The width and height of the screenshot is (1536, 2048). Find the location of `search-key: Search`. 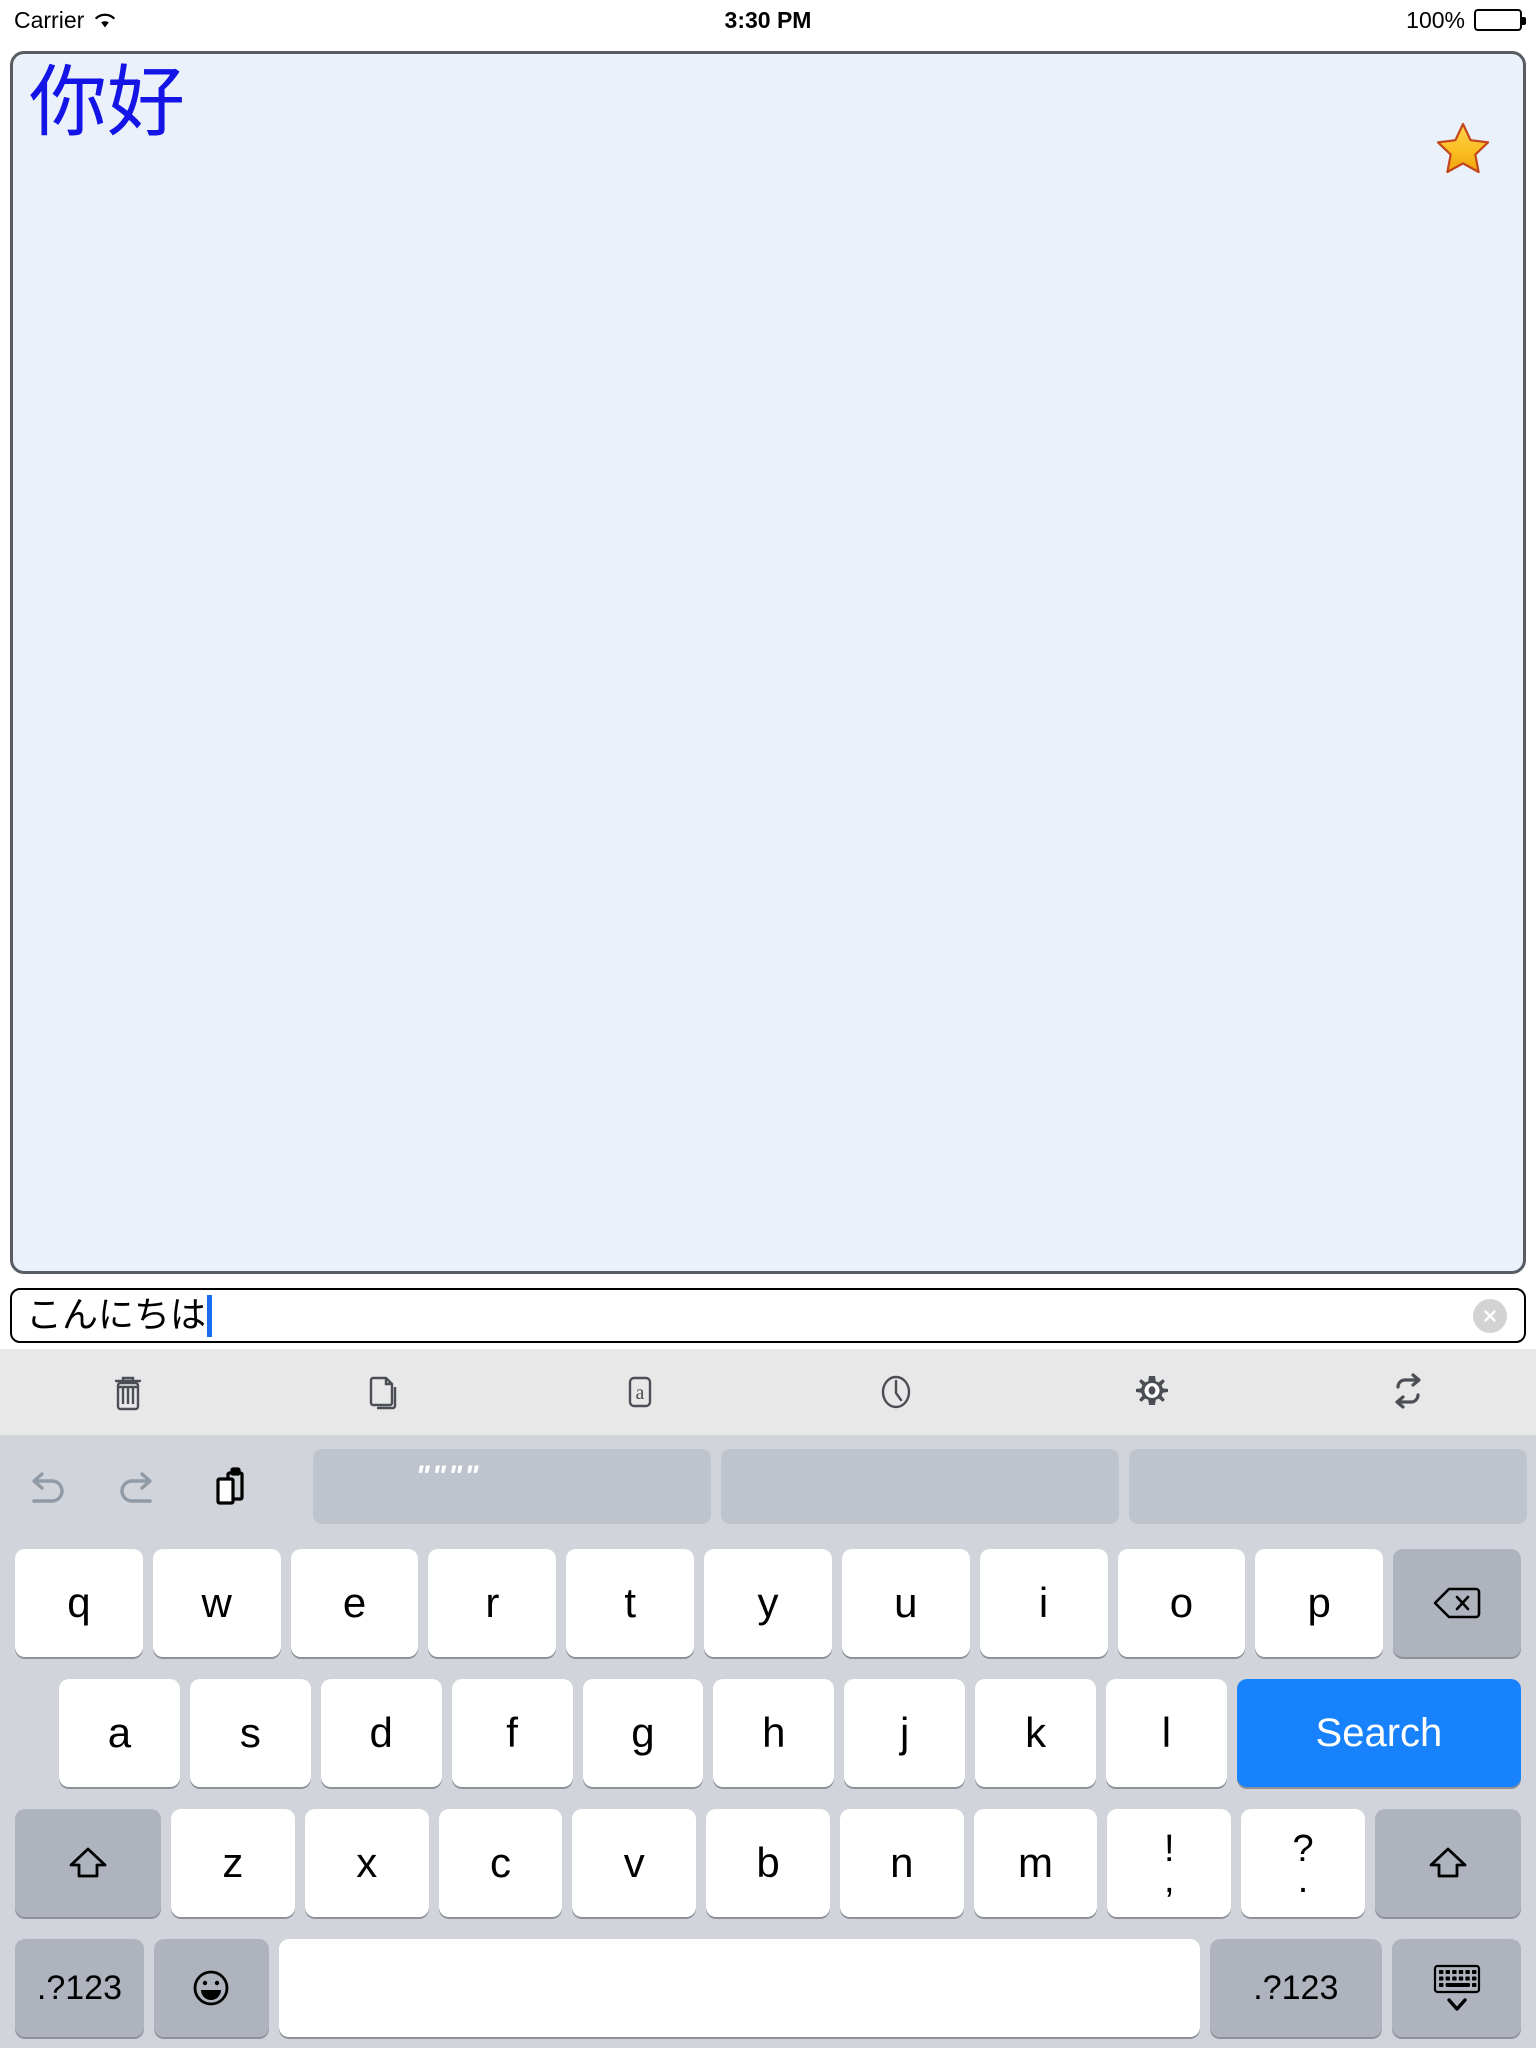

search-key: Search is located at coordinates (1378, 1733).